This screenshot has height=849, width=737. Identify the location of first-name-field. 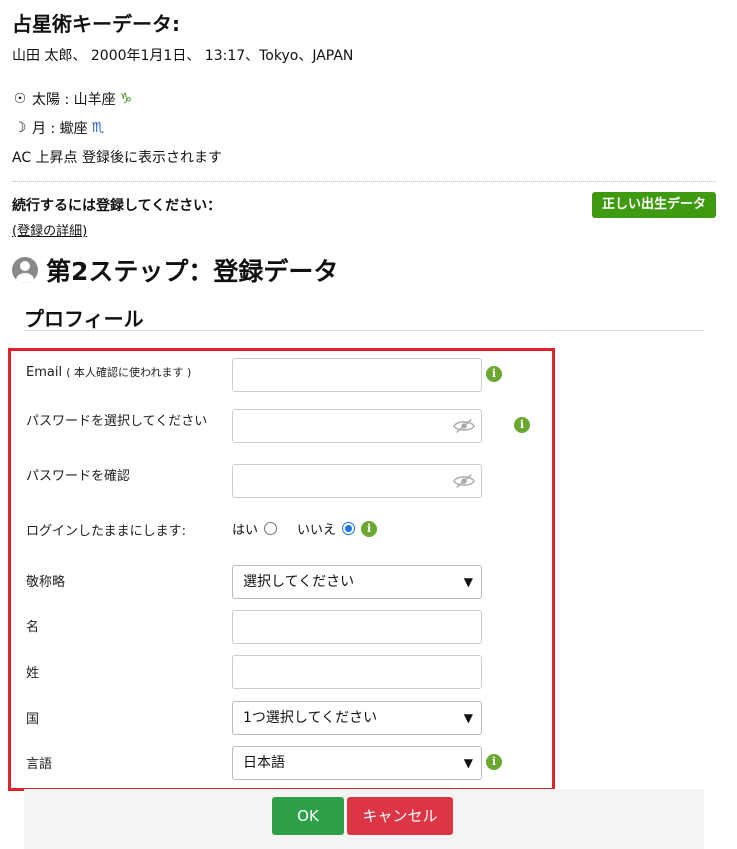
(357, 627).